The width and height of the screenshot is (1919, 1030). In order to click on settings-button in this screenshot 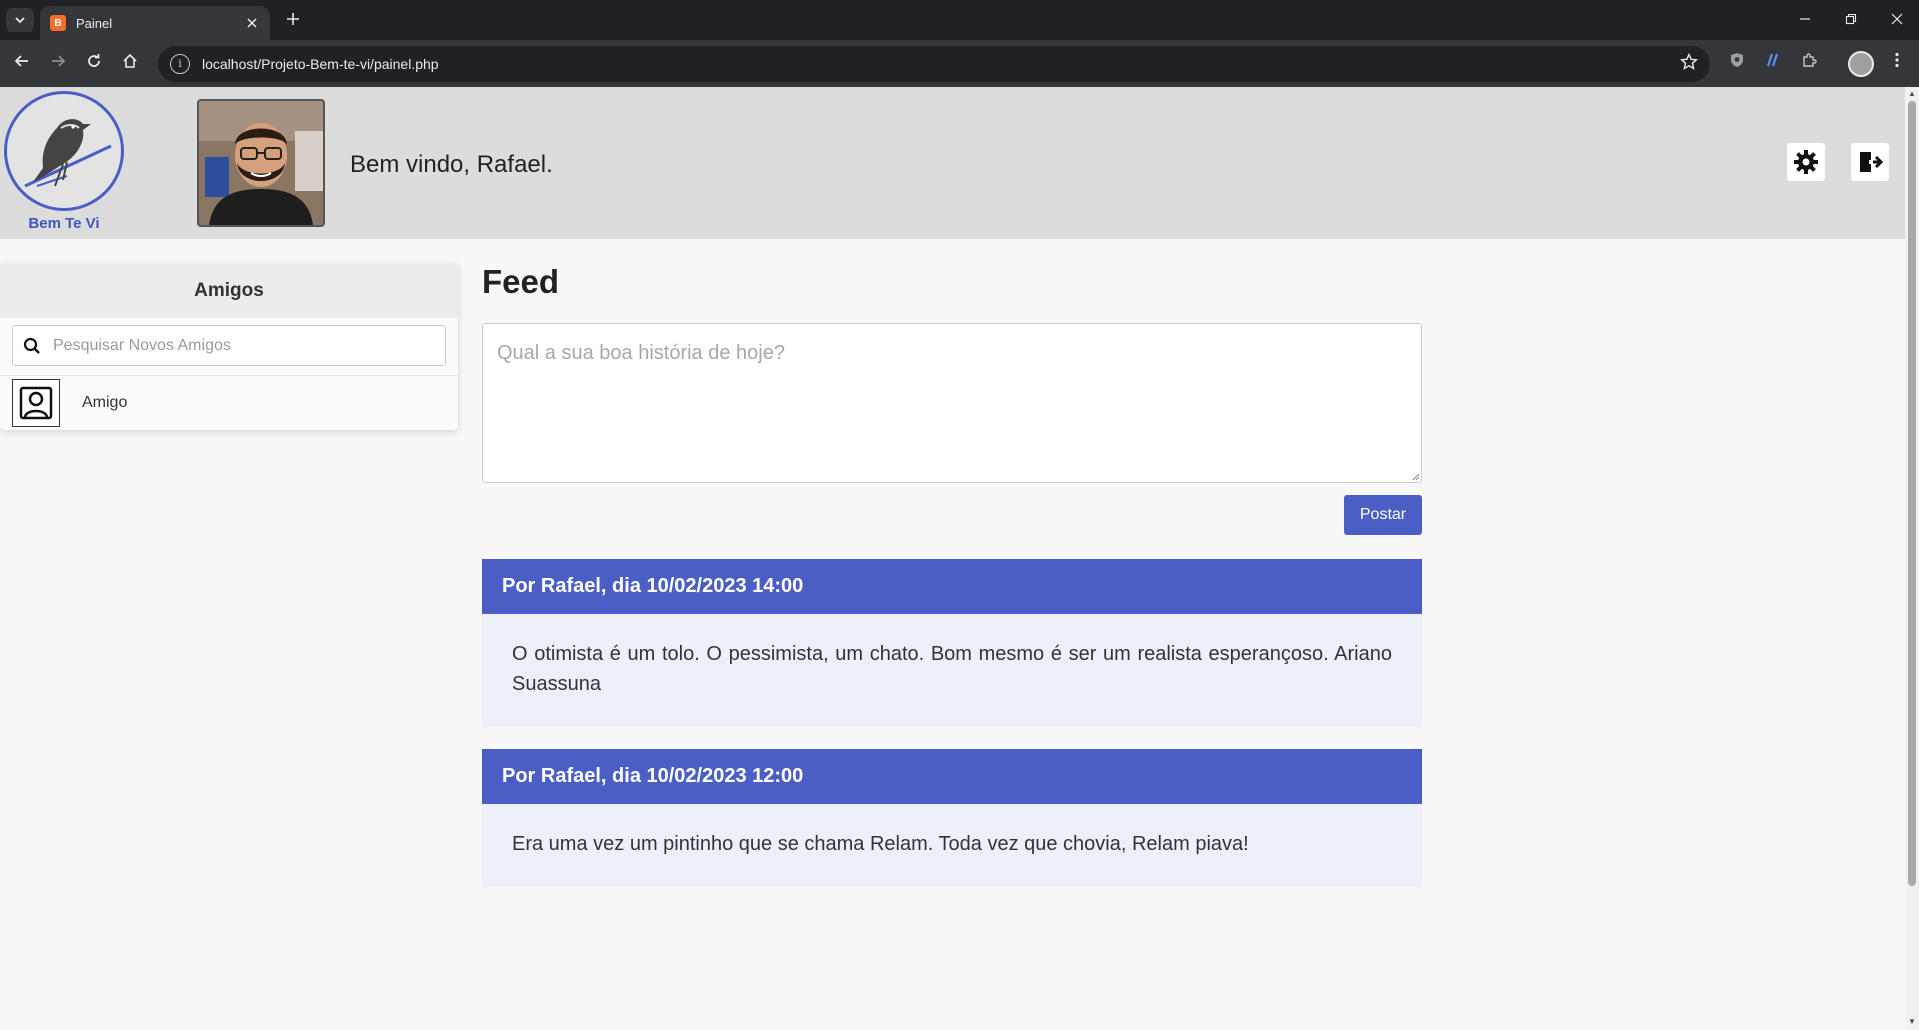, I will do `click(1806, 162)`.